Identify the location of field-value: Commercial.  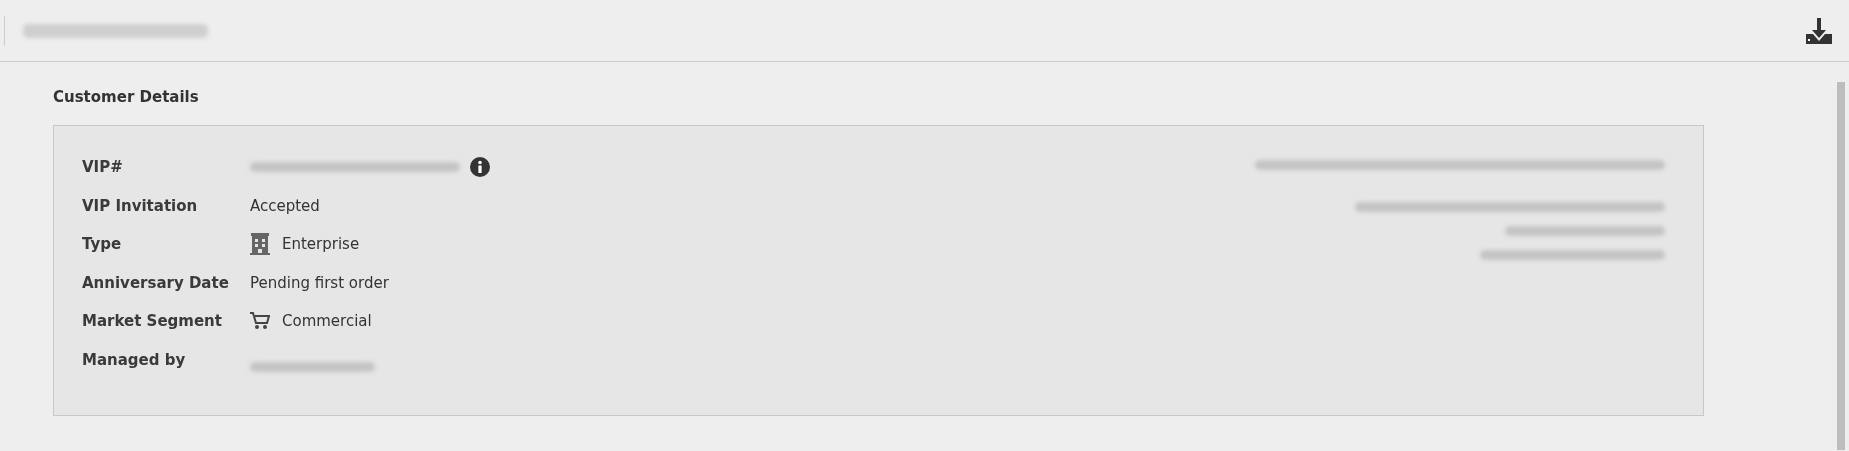
(327, 321).